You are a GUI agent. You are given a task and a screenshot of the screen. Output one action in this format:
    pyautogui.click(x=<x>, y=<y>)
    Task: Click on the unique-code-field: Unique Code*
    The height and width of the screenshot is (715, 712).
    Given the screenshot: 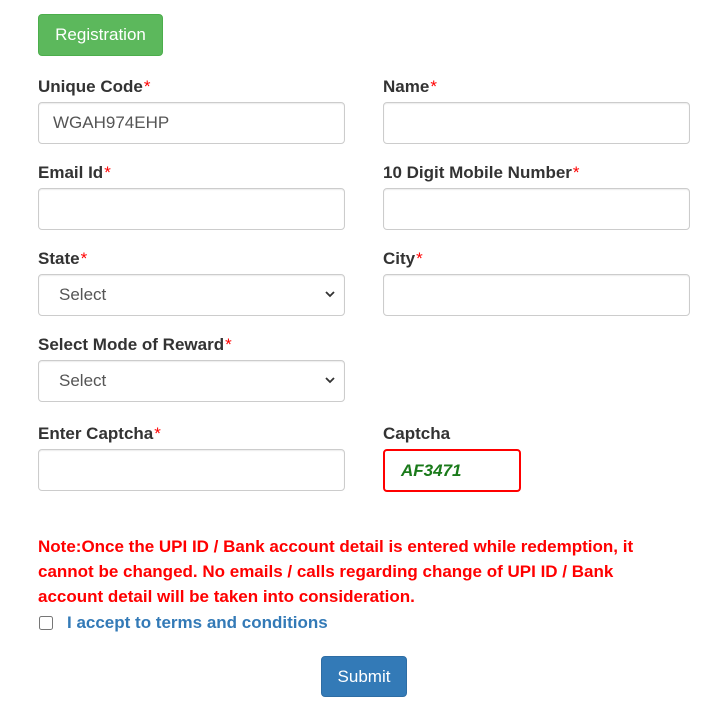 What is the action you would take?
    pyautogui.click(x=191, y=110)
    